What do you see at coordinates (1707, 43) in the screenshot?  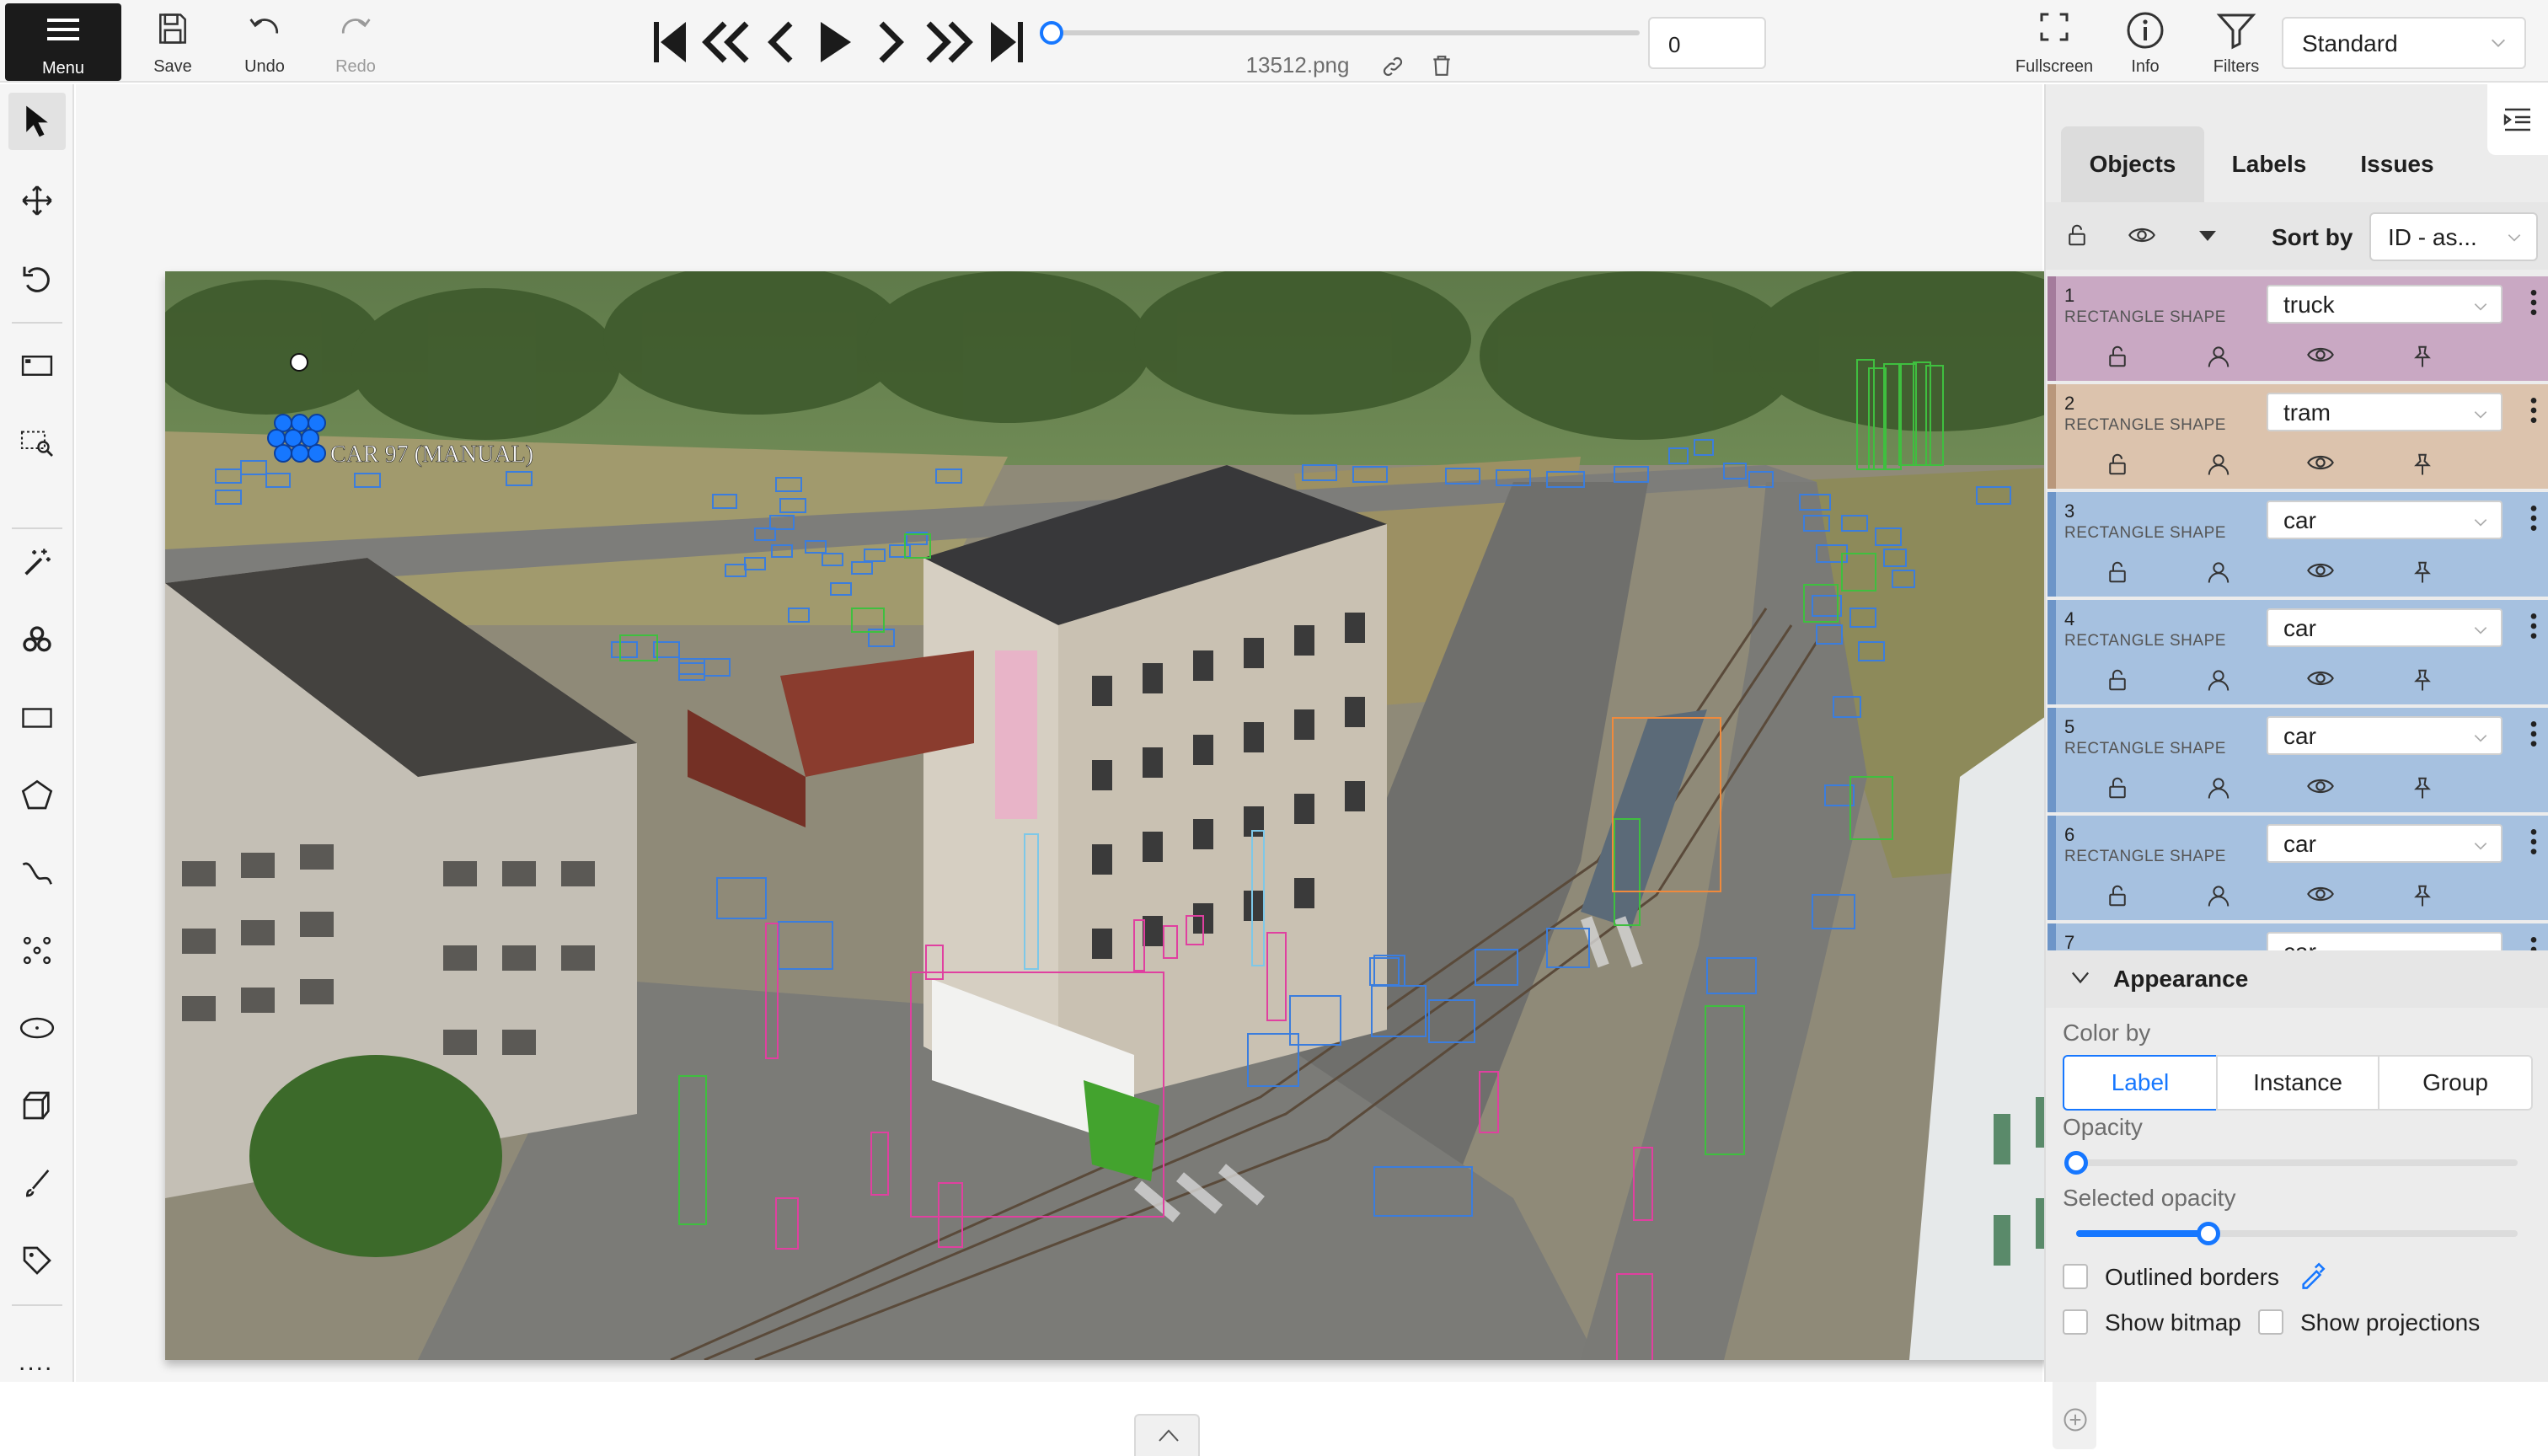 I see `frame-number-input: 0` at bounding box center [1707, 43].